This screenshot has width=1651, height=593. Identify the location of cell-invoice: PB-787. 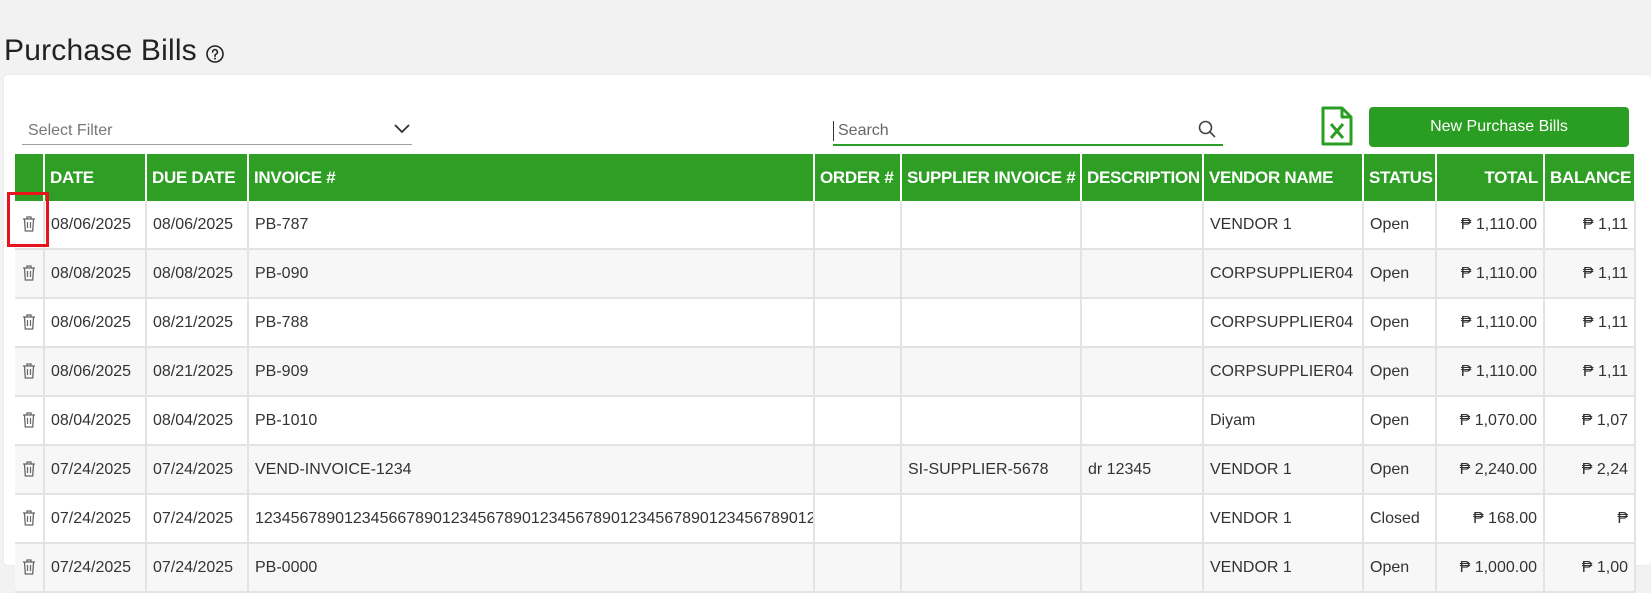
(531, 225).